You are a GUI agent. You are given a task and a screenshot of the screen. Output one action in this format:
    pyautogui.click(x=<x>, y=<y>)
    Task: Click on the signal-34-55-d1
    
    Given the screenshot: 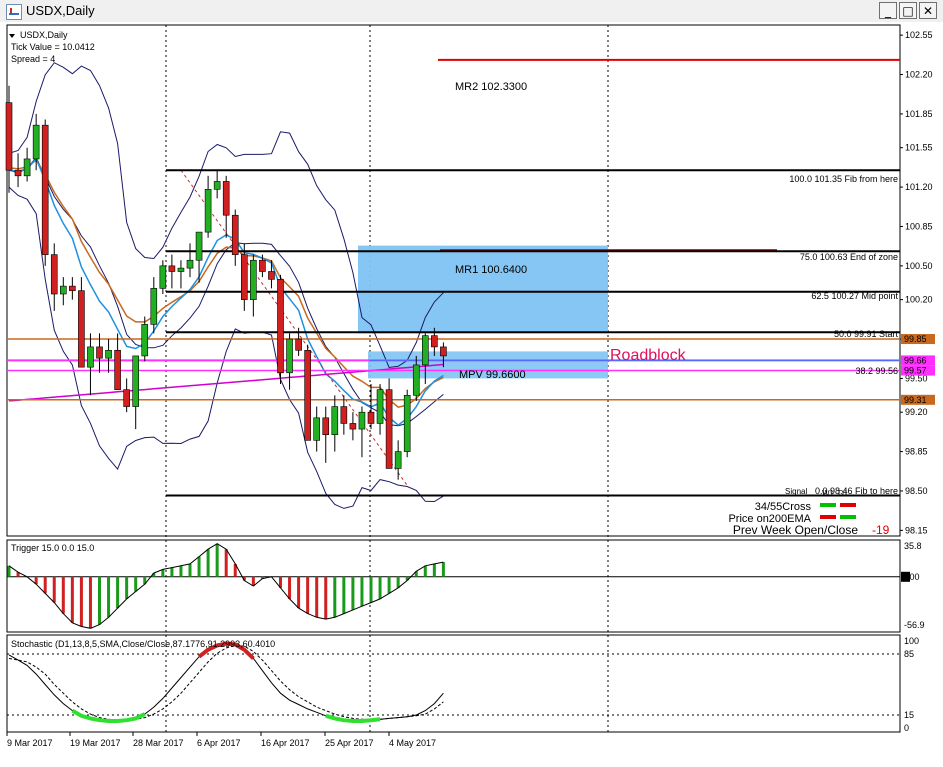 What is the action you would take?
    pyautogui.click(x=848, y=505)
    